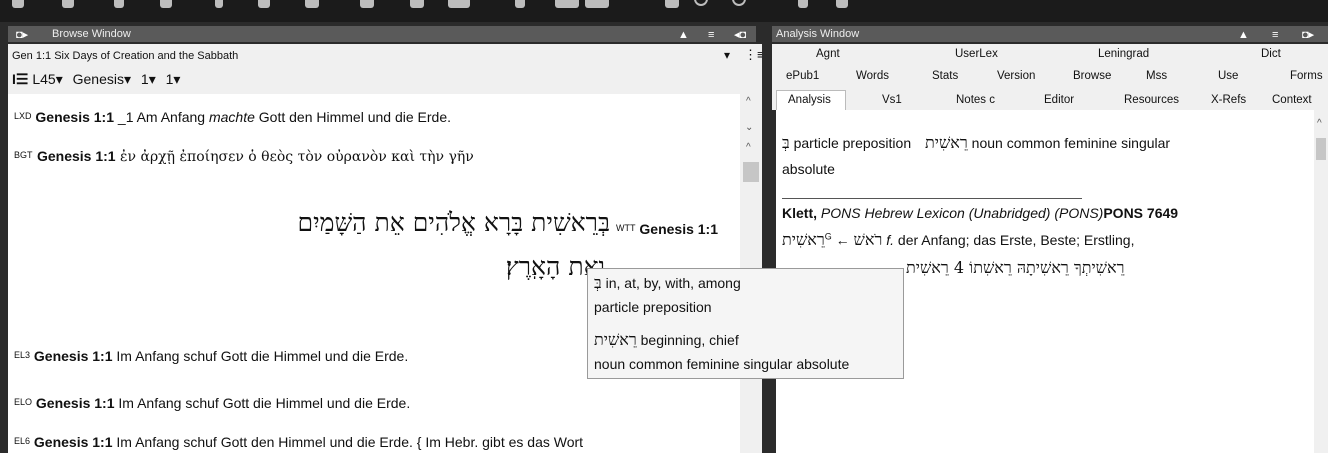 This screenshot has width=1328, height=453. I want to click on tab-mss: Mss, so click(1156, 76).